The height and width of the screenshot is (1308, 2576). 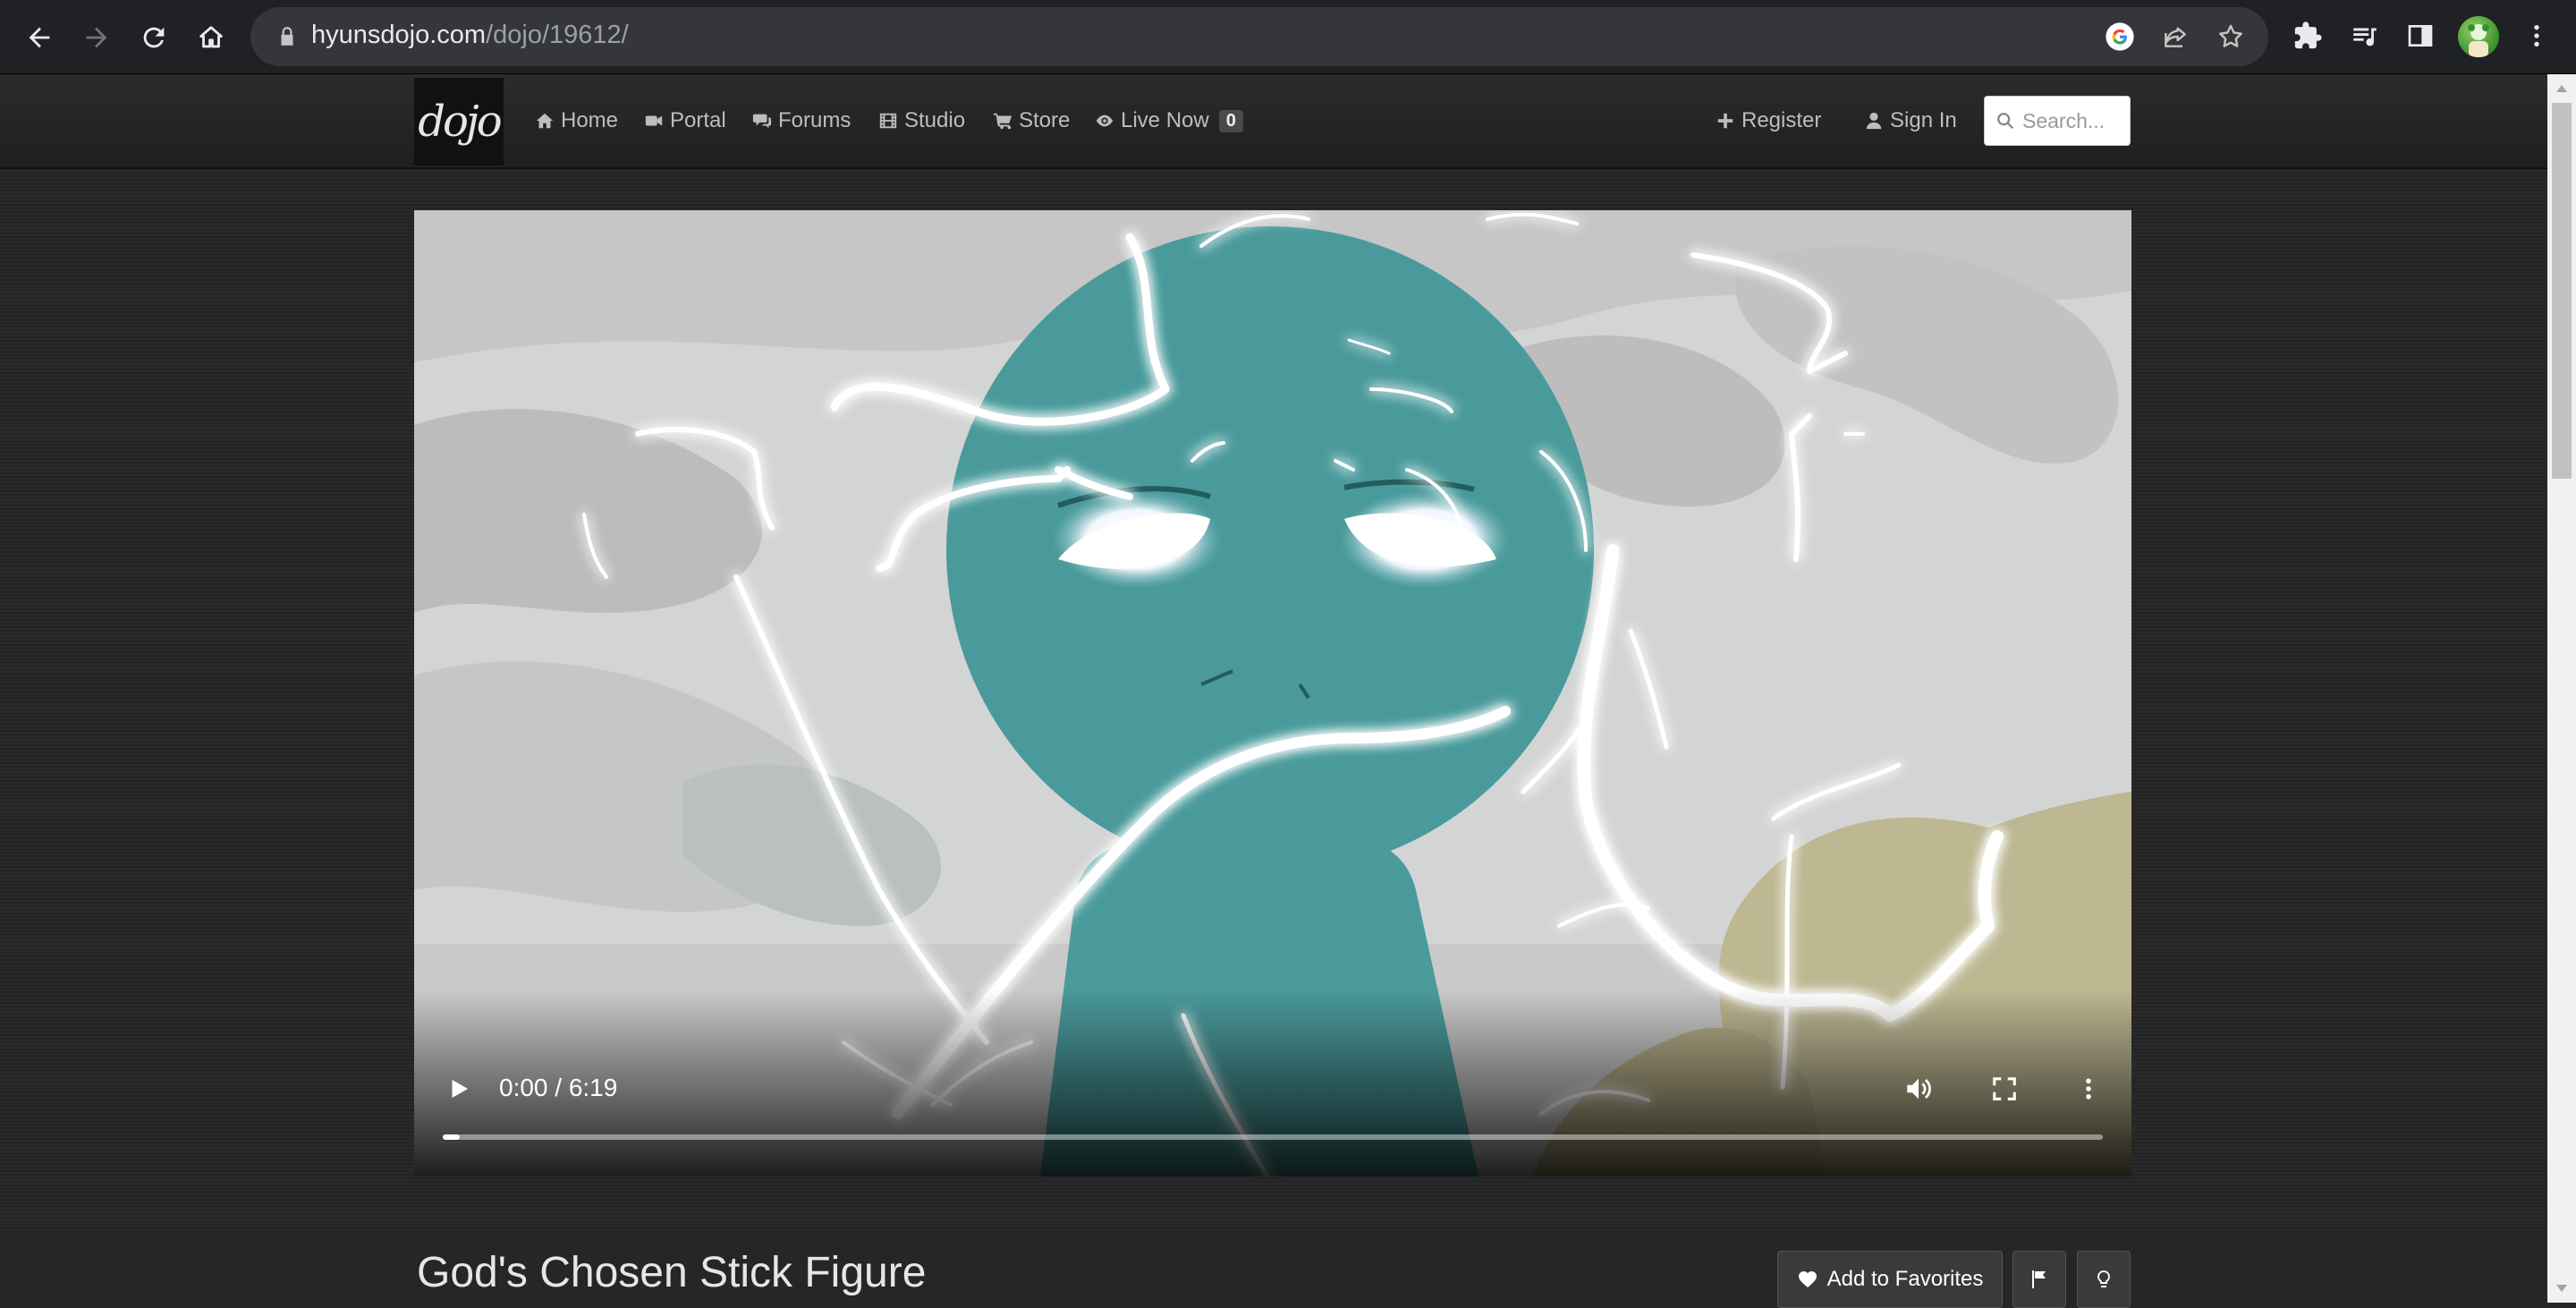 I want to click on play-button, so click(x=459, y=1089).